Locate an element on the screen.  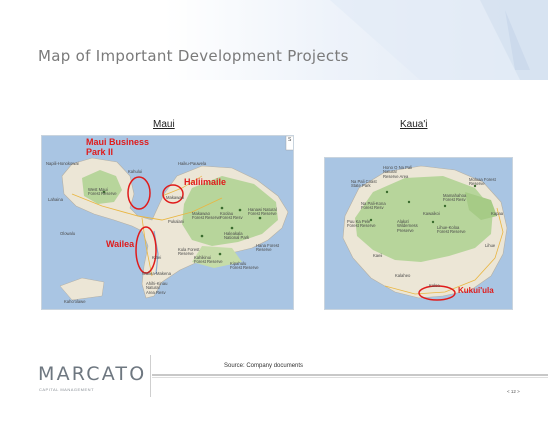
maui-label-kihei: Kihei is located at coordinates (157, 257).